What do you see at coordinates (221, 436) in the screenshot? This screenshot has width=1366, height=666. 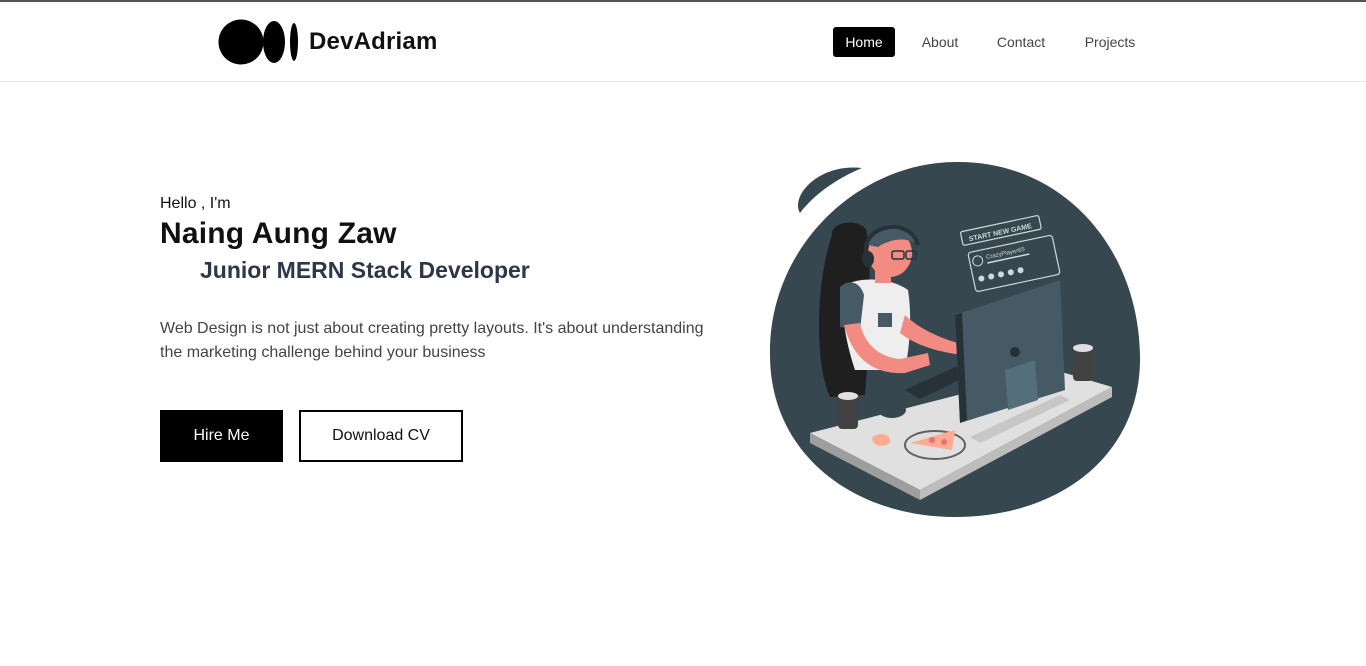 I see `hire-me-button: Hire Me` at bounding box center [221, 436].